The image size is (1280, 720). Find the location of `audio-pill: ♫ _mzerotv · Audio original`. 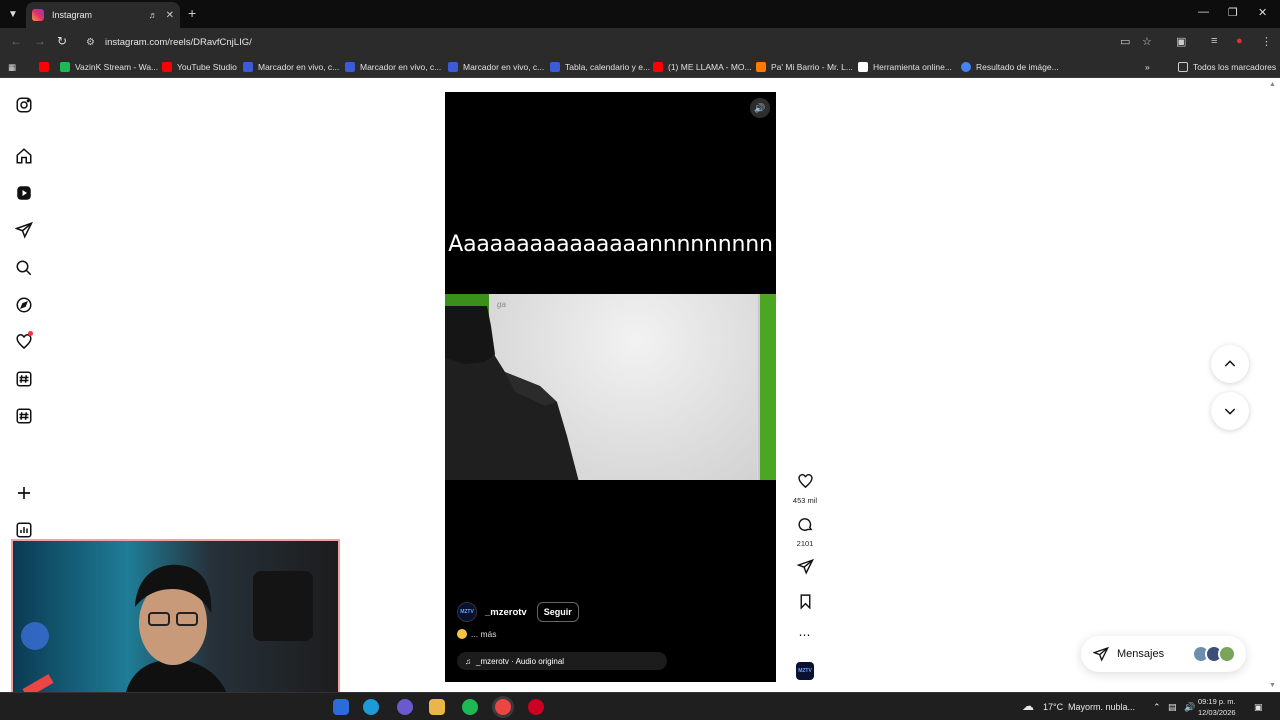

audio-pill: ♫ _mzerotv · Audio original is located at coordinates (562, 661).